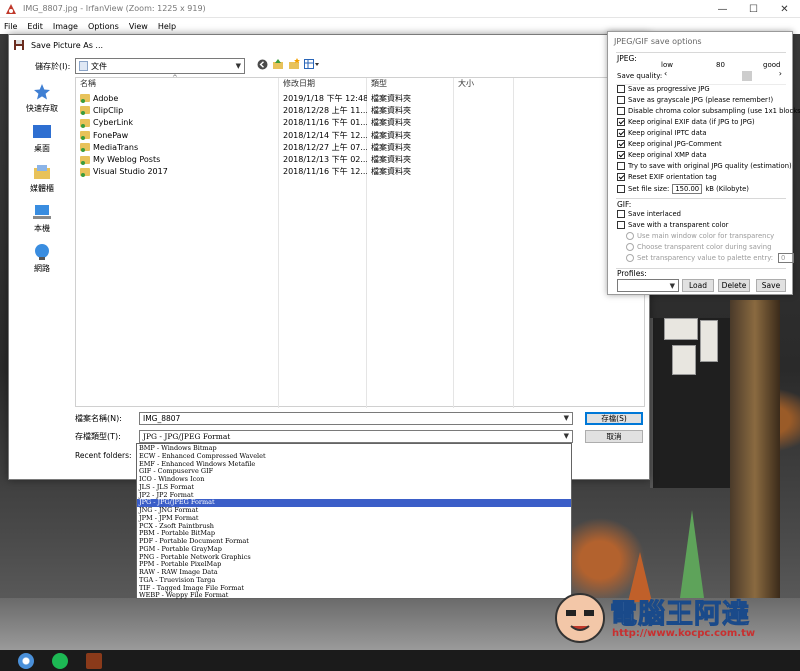 This screenshot has width=800, height=671. Describe the element at coordinates (42, 99) in the screenshot. I see `place-quick-access: 快速存取` at that location.